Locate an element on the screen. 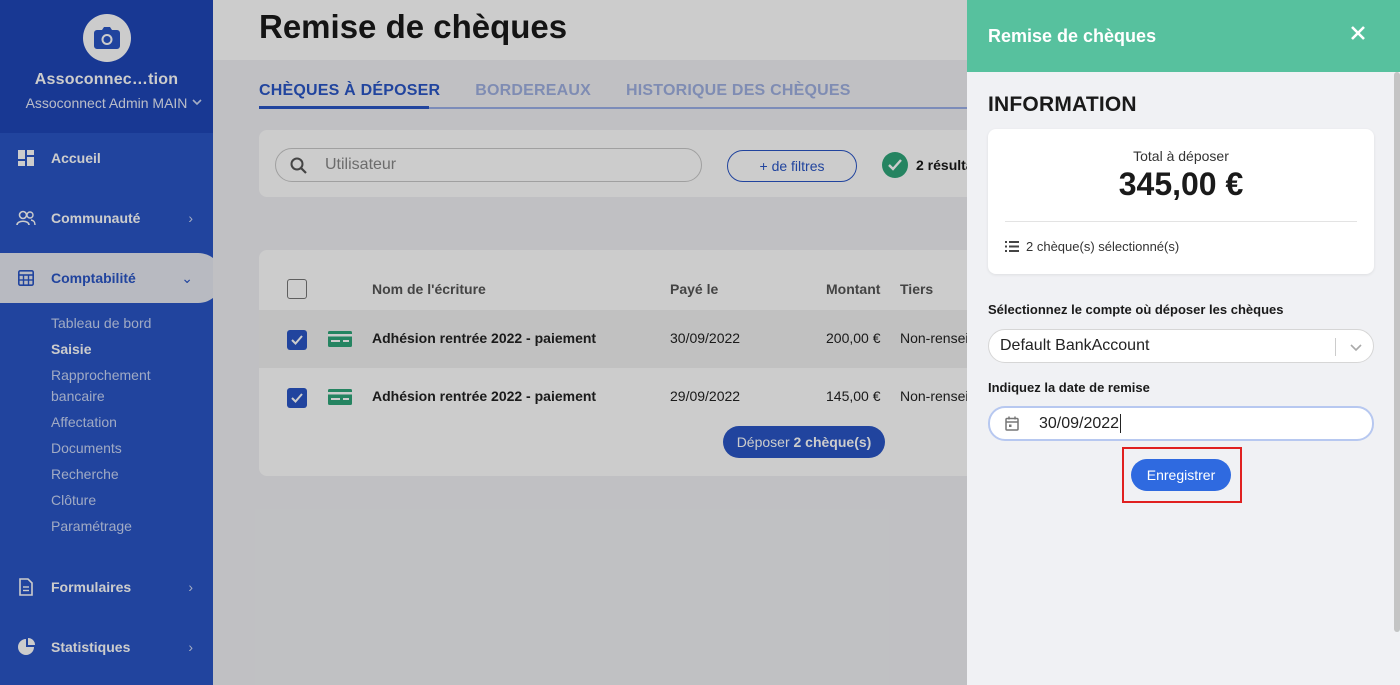 The image size is (1400, 685). calendar-icon is located at coordinates (1012, 423).